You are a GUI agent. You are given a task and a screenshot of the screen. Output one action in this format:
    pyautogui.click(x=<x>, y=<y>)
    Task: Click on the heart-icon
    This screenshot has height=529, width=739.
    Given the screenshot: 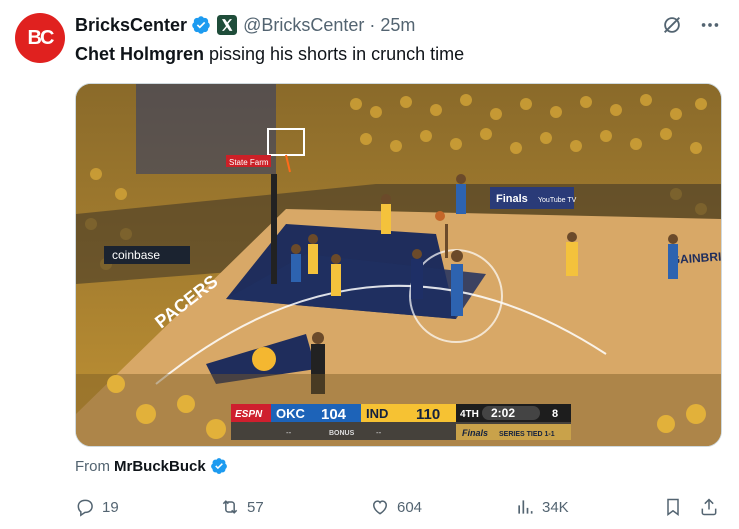 What is the action you would take?
    pyautogui.click(x=380, y=507)
    